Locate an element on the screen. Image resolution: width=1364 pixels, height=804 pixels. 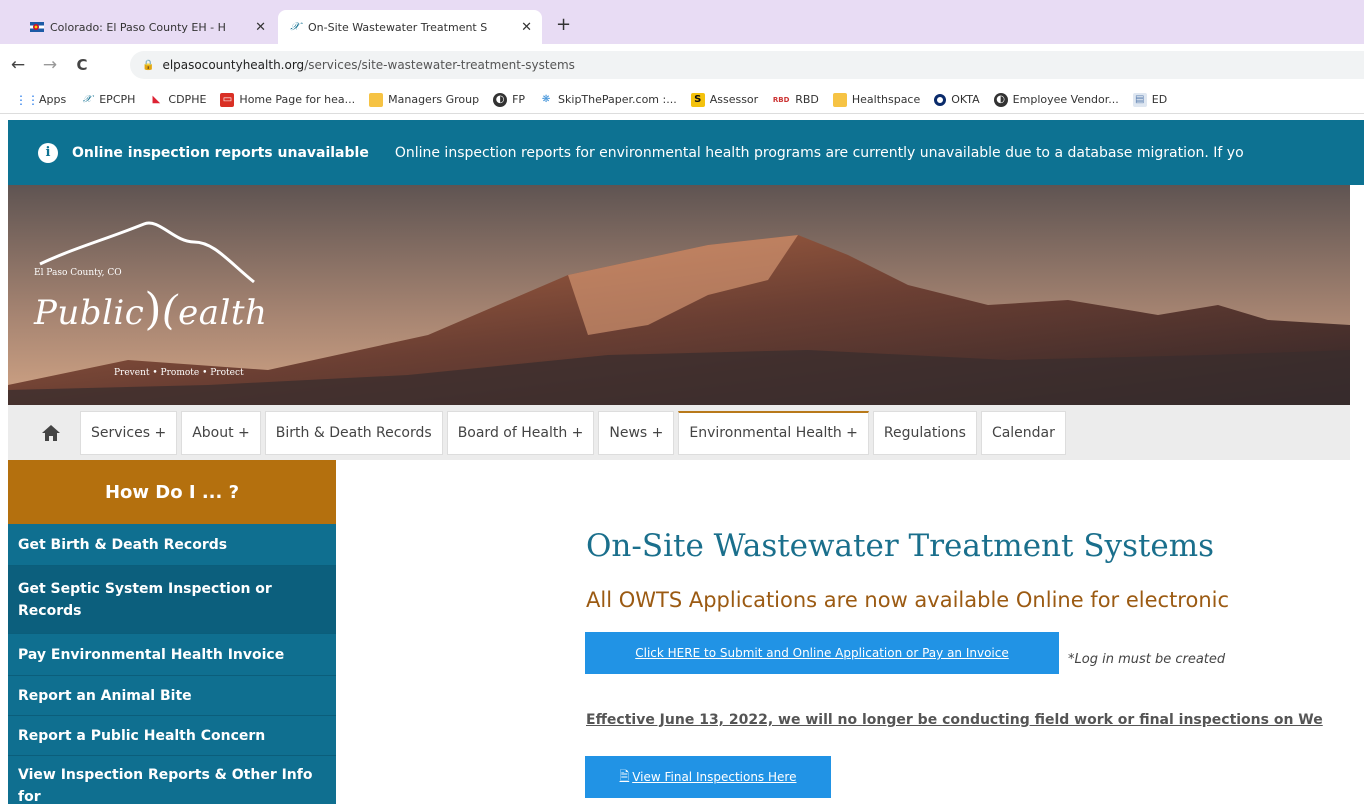
sidebar-item-pay-invoice: Pay Environmental Health Invoice is located at coordinates (172, 655).